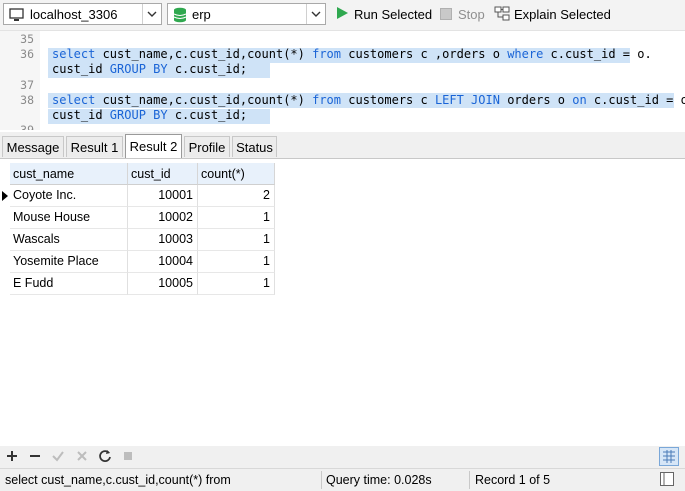  I want to click on run-selected-label: Run Selected, so click(393, 14).